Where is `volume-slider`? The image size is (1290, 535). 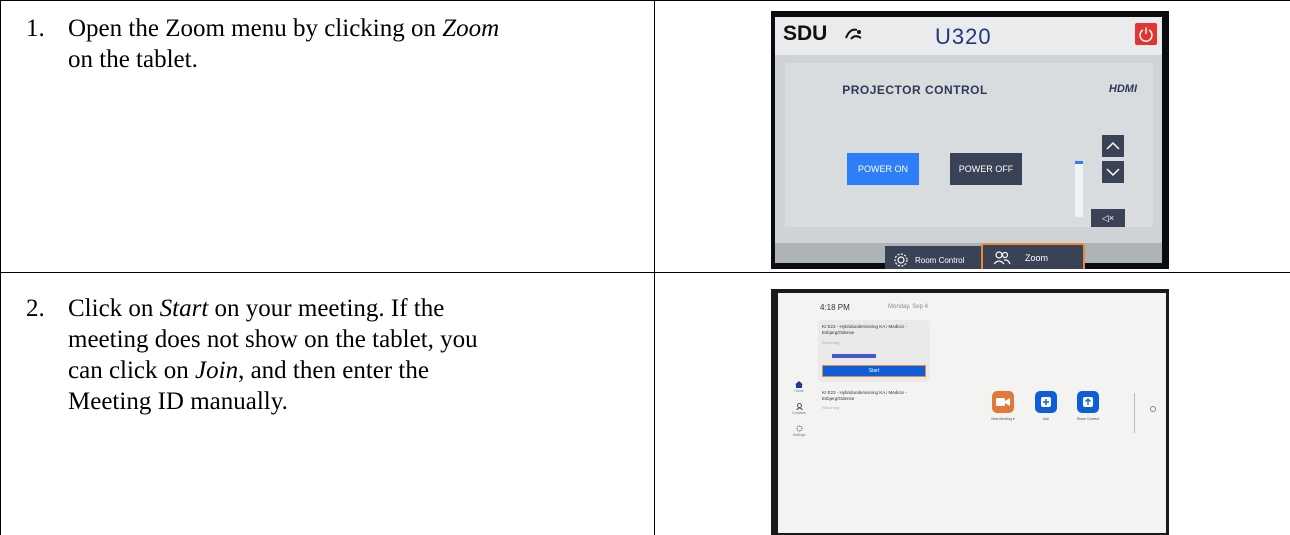
volume-slider is located at coordinates (1079, 189).